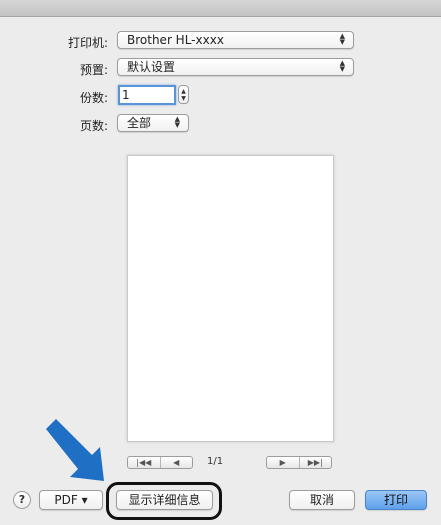 The image size is (441, 525). Describe the element at coordinates (93, 98) in the screenshot. I see `copies-label: 份数:` at that location.